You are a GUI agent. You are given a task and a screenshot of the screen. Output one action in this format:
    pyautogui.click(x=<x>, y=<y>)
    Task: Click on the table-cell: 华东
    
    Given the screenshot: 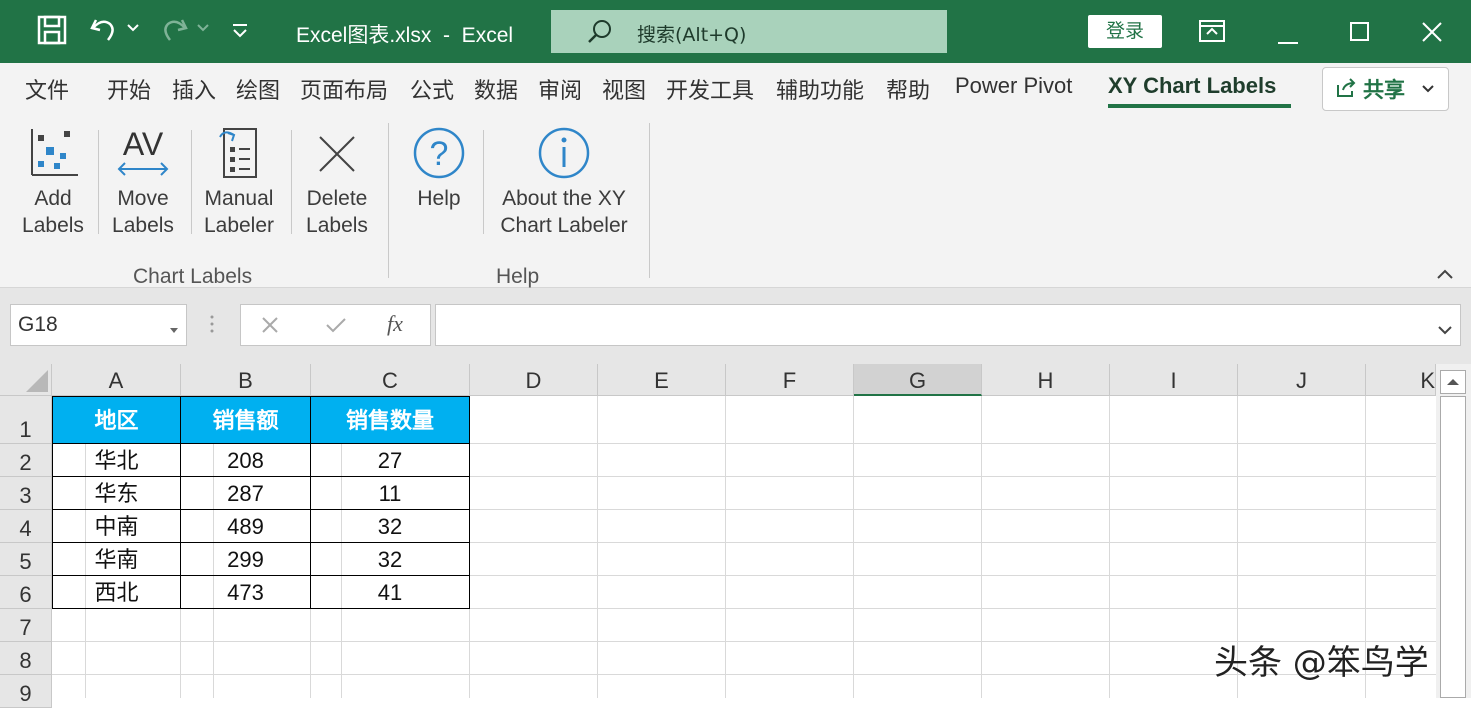 What is the action you would take?
    pyautogui.click(x=116, y=493)
    